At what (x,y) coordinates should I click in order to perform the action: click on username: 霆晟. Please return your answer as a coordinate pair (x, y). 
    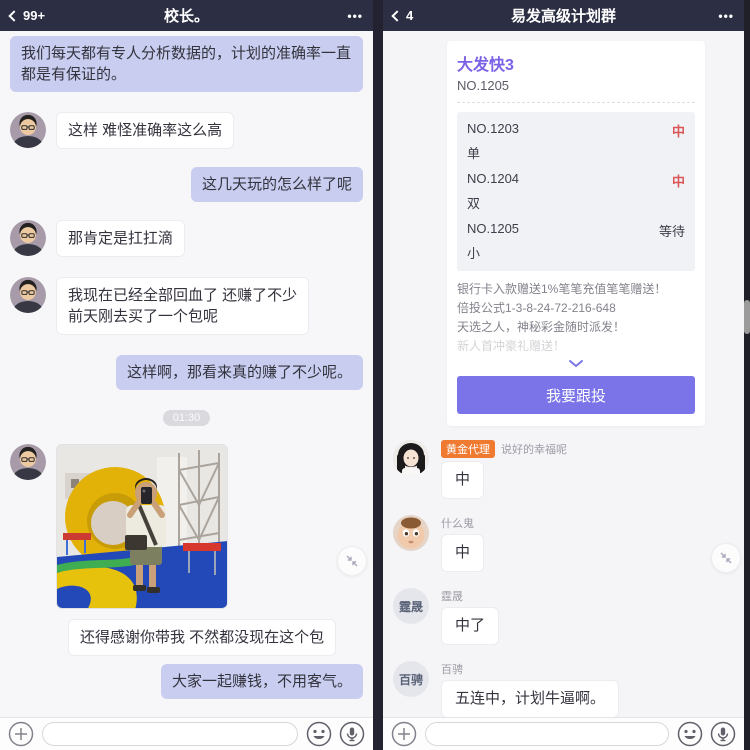
    Looking at the image, I should click on (452, 597).